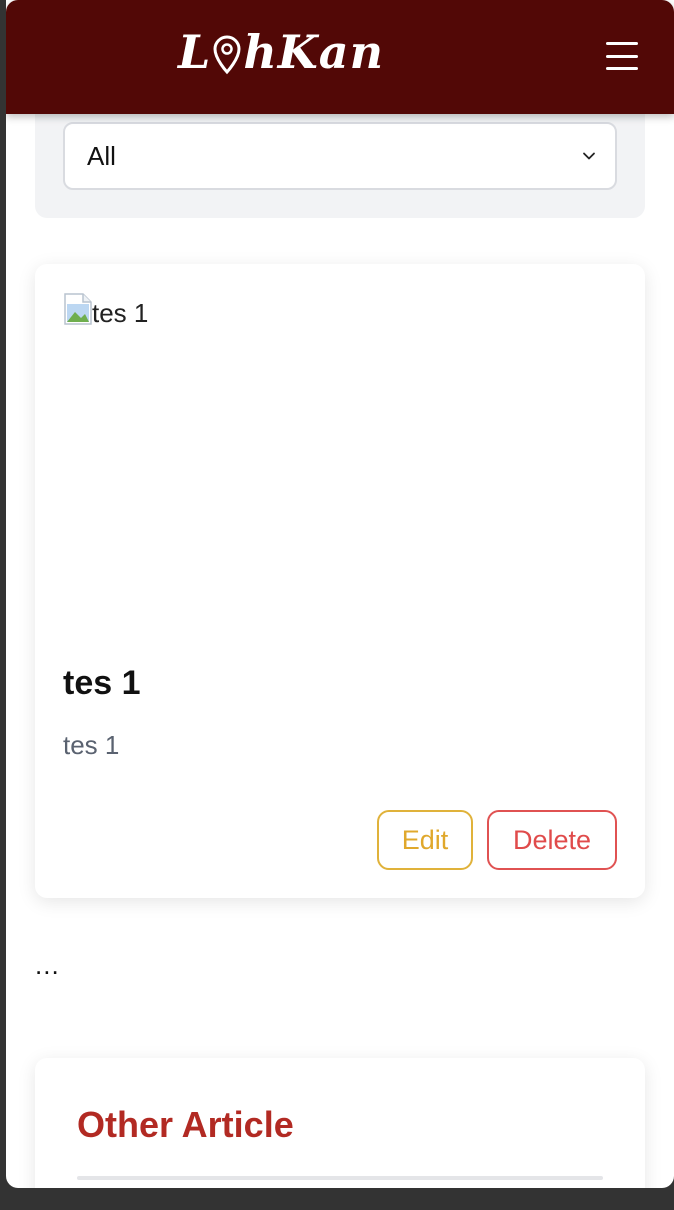  Describe the element at coordinates (552, 840) in the screenshot. I see `delete-button: Delete` at that location.